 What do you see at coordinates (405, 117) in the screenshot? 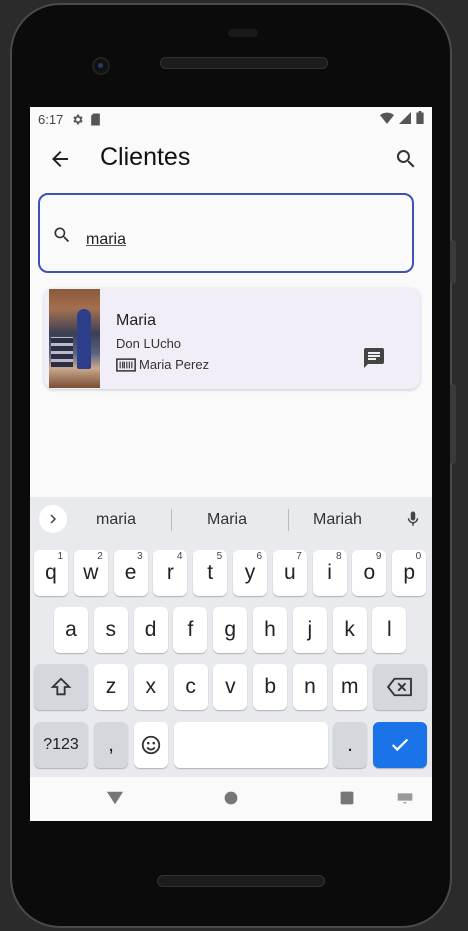
I see `signal-icon` at bounding box center [405, 117].